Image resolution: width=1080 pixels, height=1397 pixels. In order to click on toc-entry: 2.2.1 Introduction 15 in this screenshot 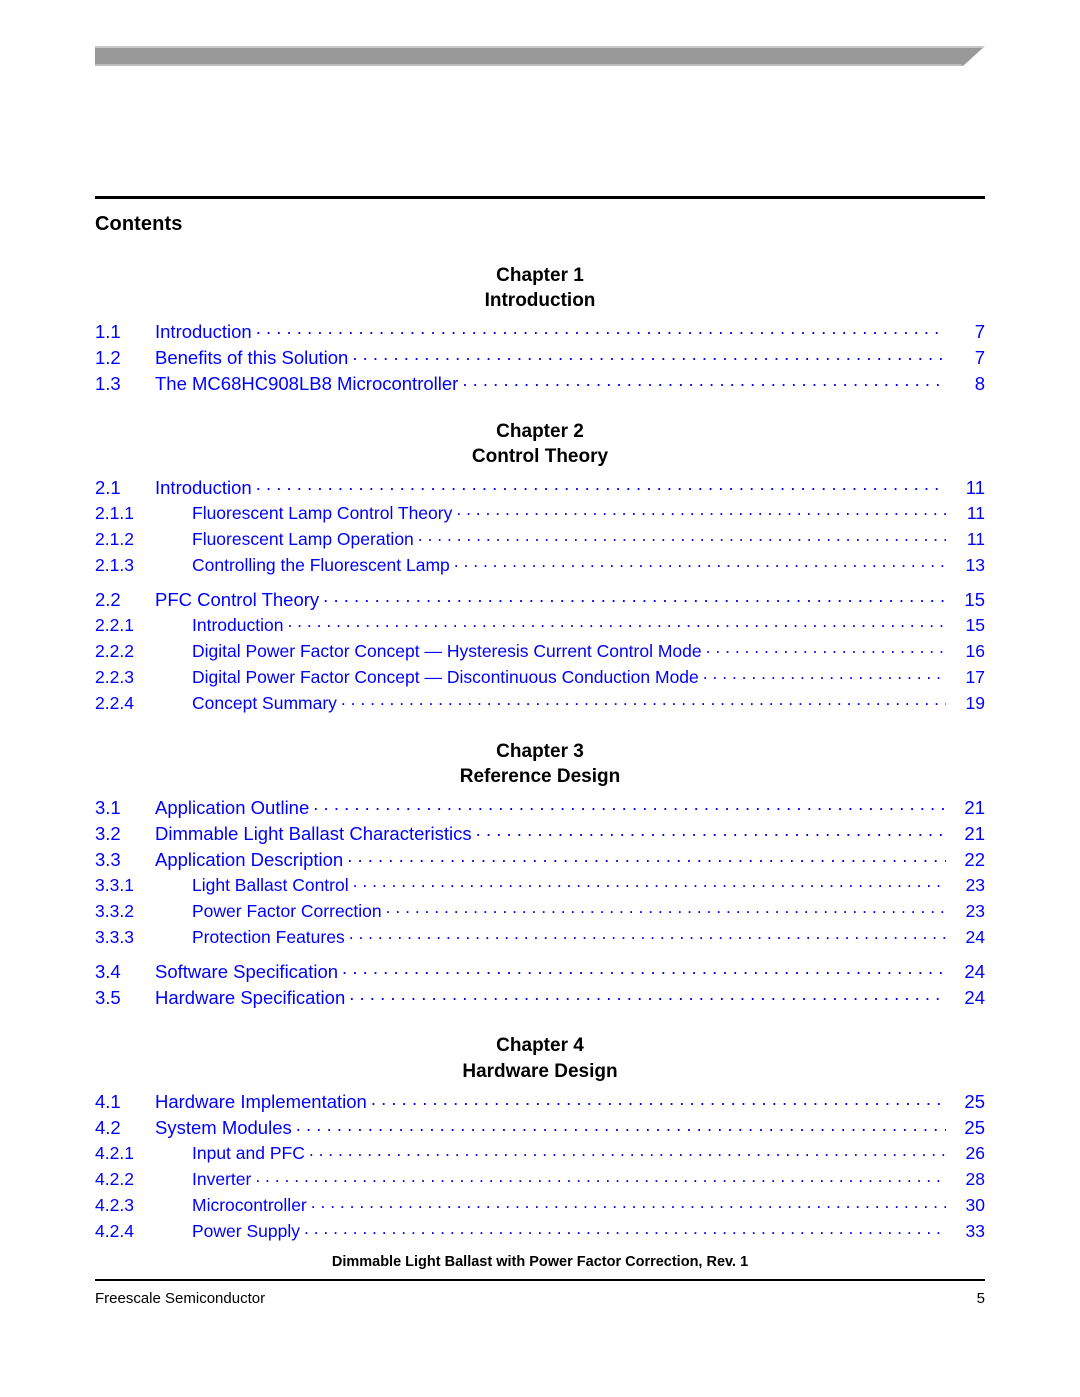, I will do `click(540, 626)`.